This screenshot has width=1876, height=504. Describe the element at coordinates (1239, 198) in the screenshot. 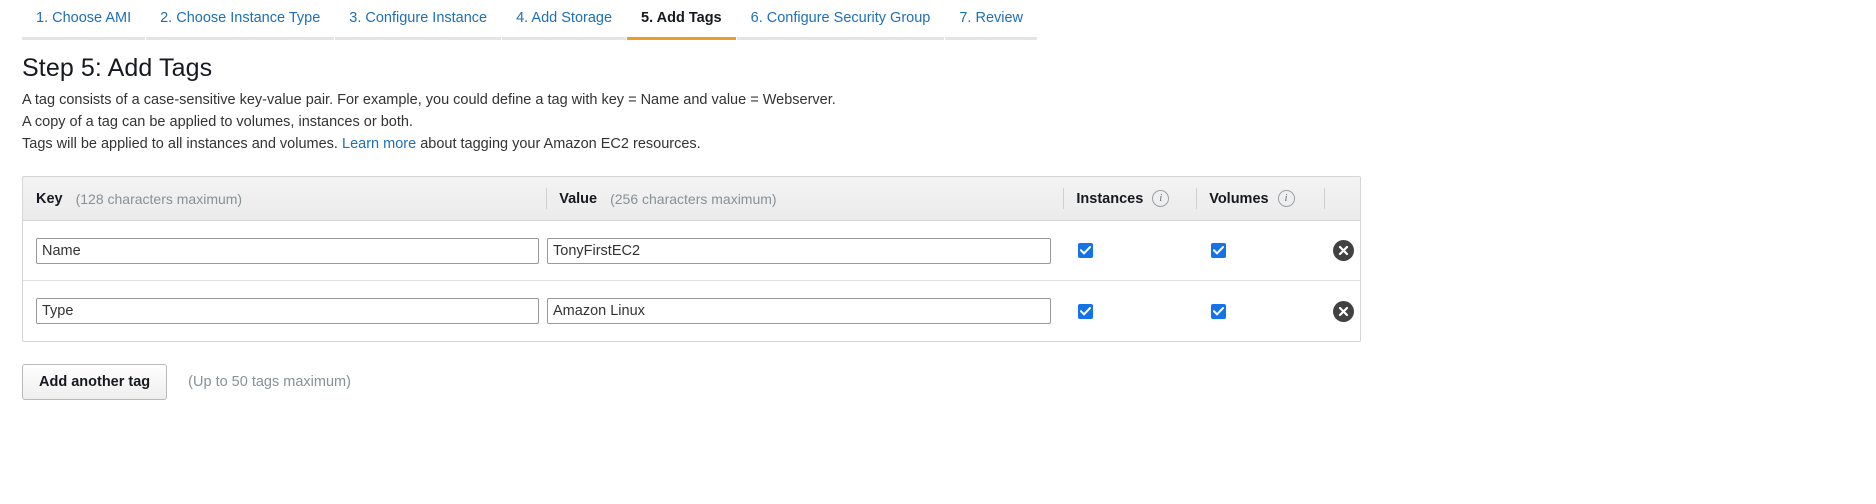

I see `column-header-volumes-label: Volumes` at that location.